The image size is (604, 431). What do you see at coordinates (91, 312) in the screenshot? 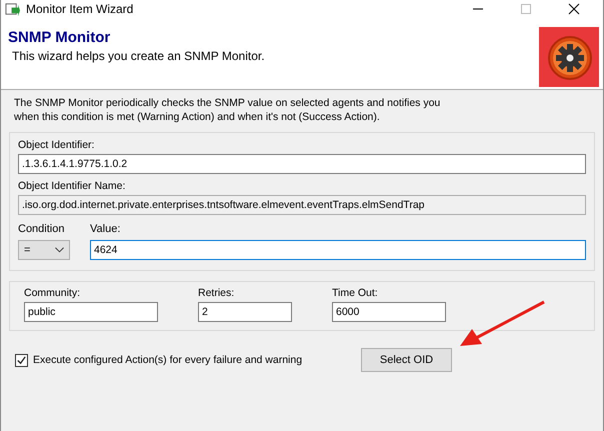
I see `input-field: public` at bounding box center [91, 312].